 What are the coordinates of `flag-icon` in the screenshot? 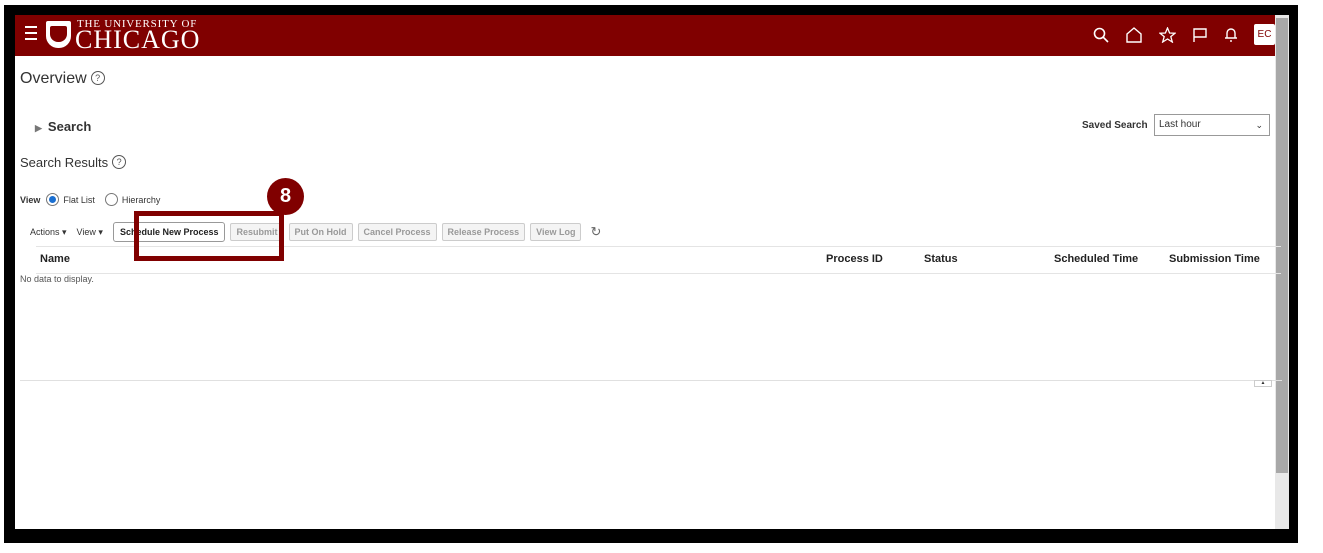 It's located at (1200, 35).